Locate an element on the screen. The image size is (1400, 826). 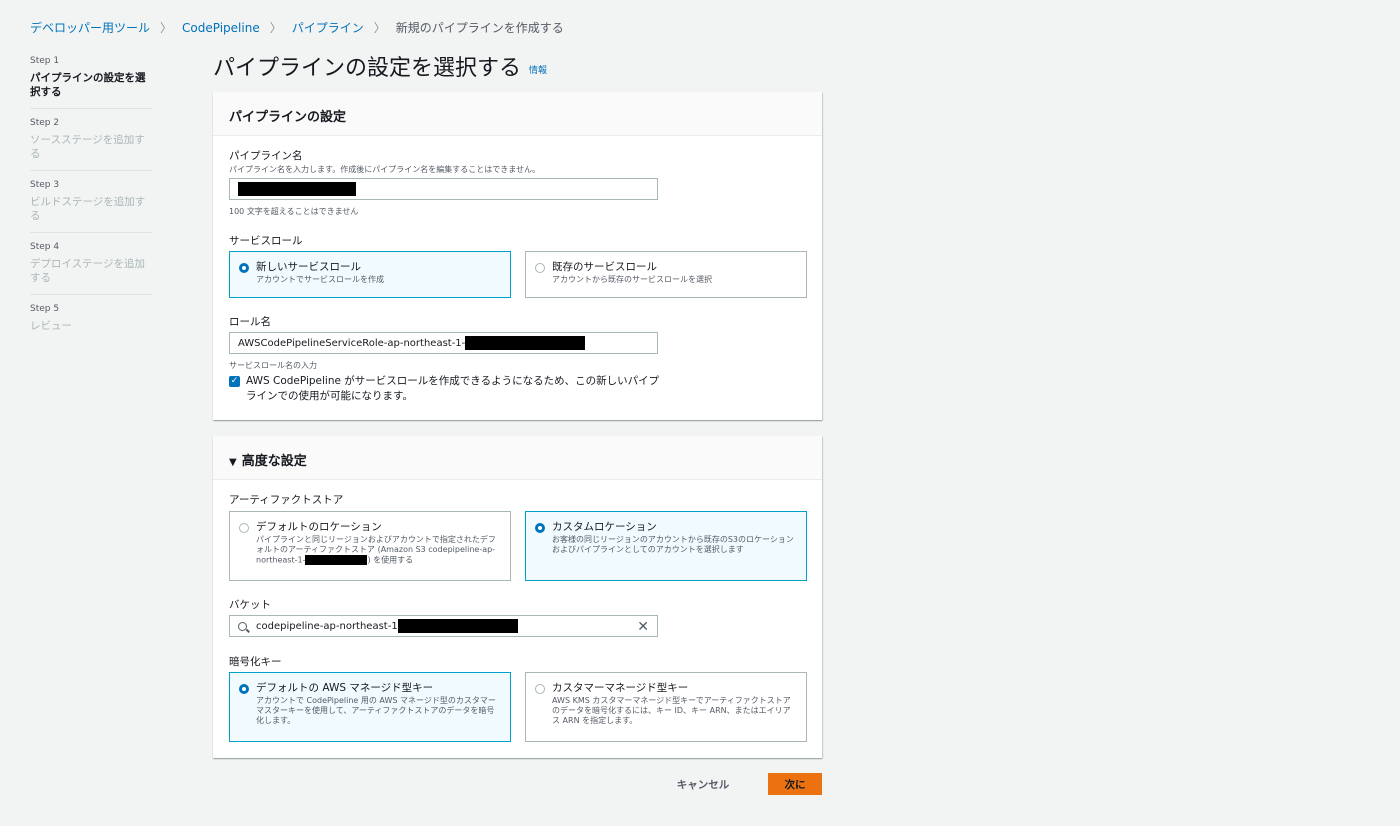
role-name-label: ロール名 is located at coordinates (250, 322).